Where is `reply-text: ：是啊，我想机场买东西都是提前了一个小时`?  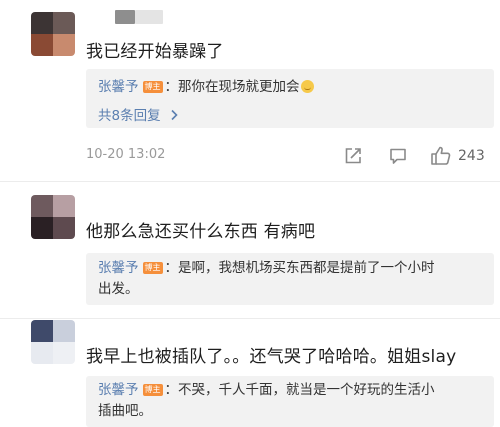 reply-text: ：是啊，我想机场买东西都是提前了一个小时 is located at coordinates (299, 268).